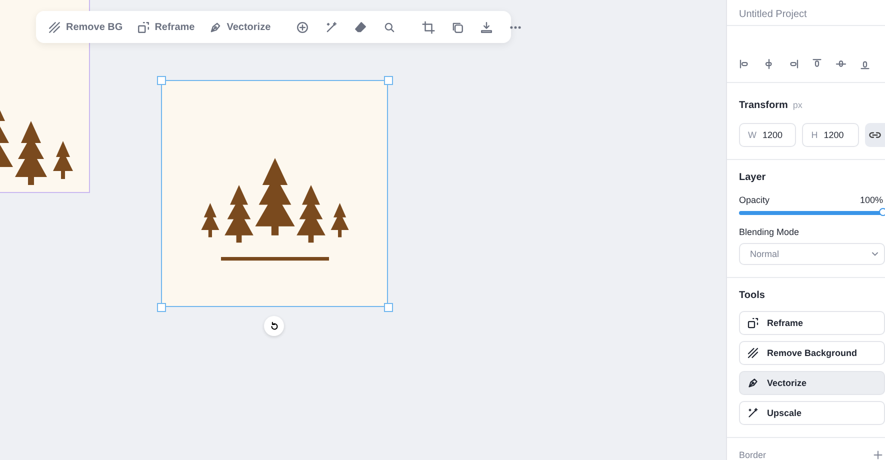 Image resolution: width=885 pixels, height=460 pixels. What do you see at coordinates (831, 135) in the screenshot?
I see `height-field: H 1200` at bounding box center [831, 135].